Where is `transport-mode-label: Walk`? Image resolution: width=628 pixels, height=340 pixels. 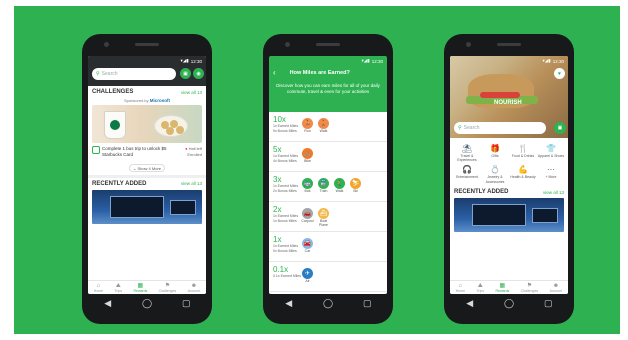
transport-mode-label: Walk is located at coordinates (323, 131).